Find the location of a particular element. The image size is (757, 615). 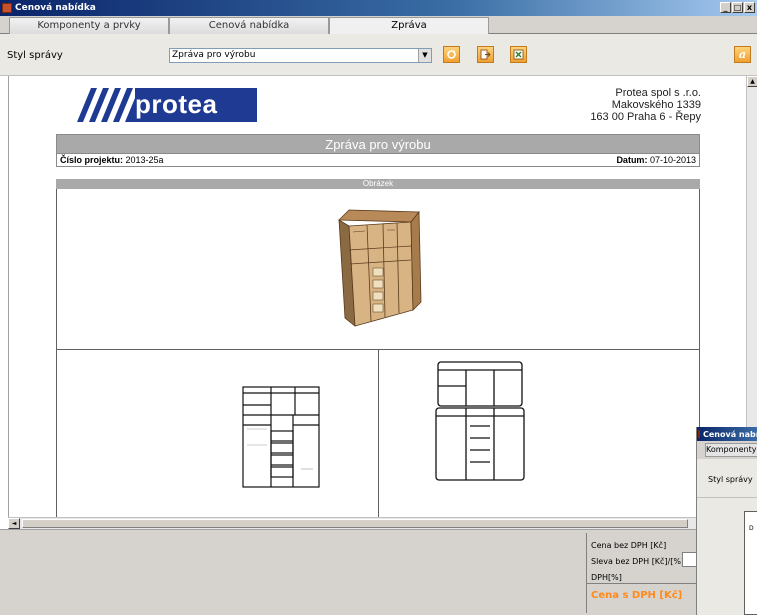

logo-text: protea is located at coordinates (176, 104).